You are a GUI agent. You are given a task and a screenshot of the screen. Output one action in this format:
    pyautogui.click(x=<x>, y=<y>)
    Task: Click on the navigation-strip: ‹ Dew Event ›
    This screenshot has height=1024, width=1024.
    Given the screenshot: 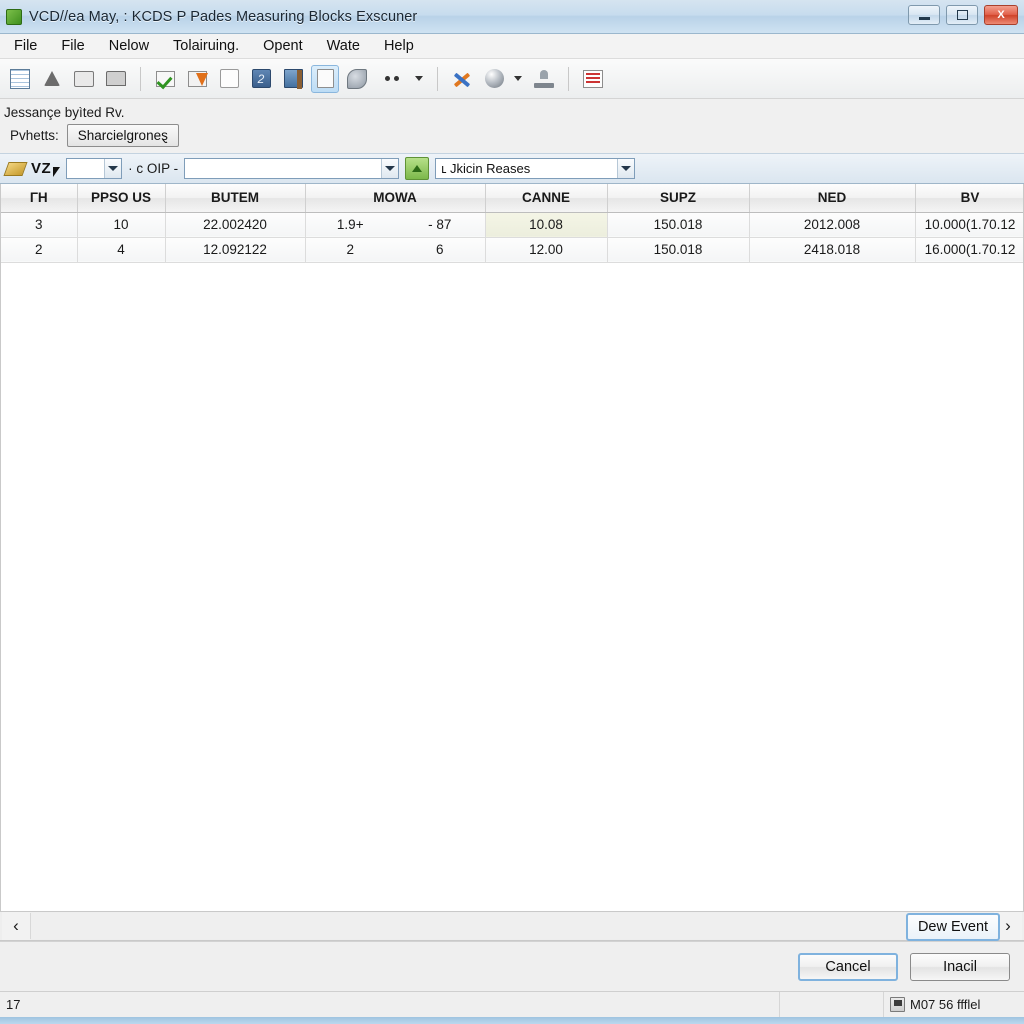 What is the action you would take?
    pyautogui.click(x=512, y=926)
    